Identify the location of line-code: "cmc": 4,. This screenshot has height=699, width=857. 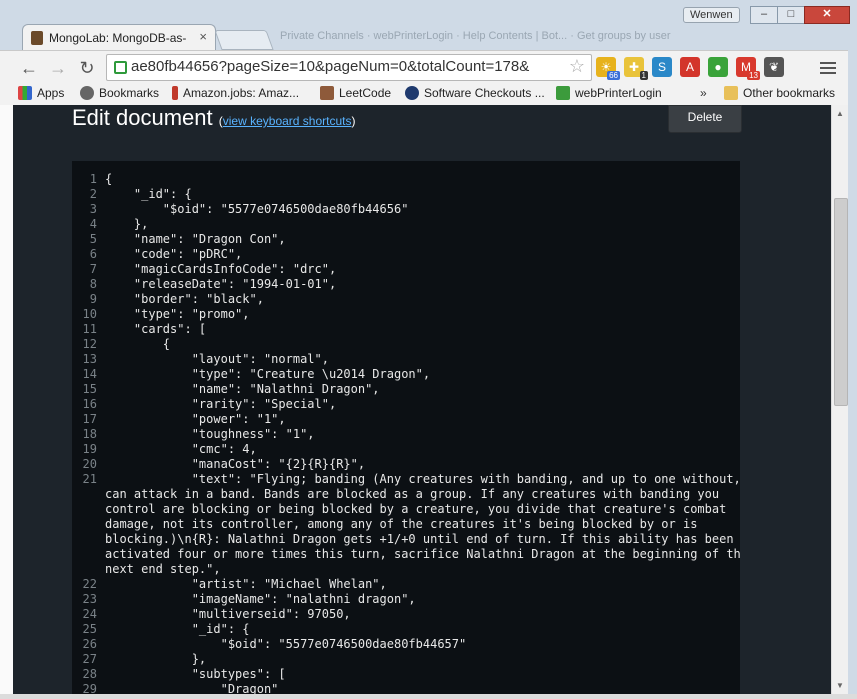
(181, 449).